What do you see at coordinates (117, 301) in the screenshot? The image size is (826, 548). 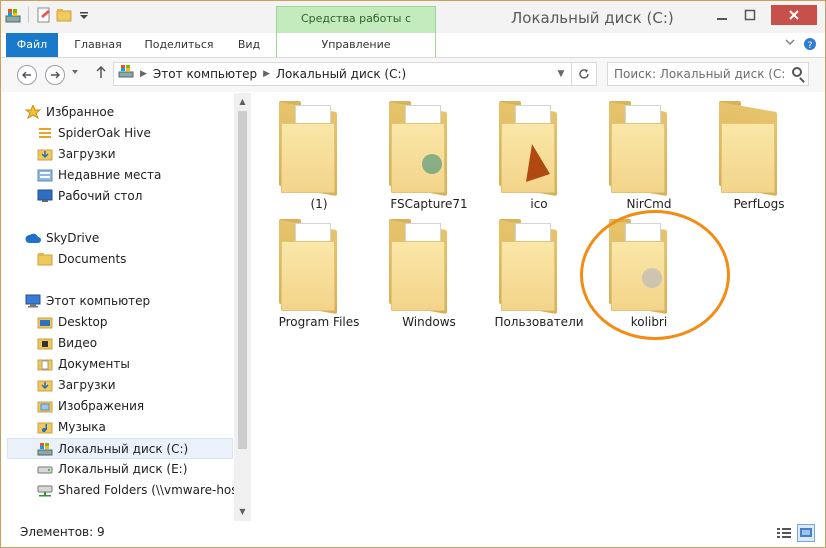 I see `nav-this-pc: Этот компьютер` at bounding box center [117, 301].